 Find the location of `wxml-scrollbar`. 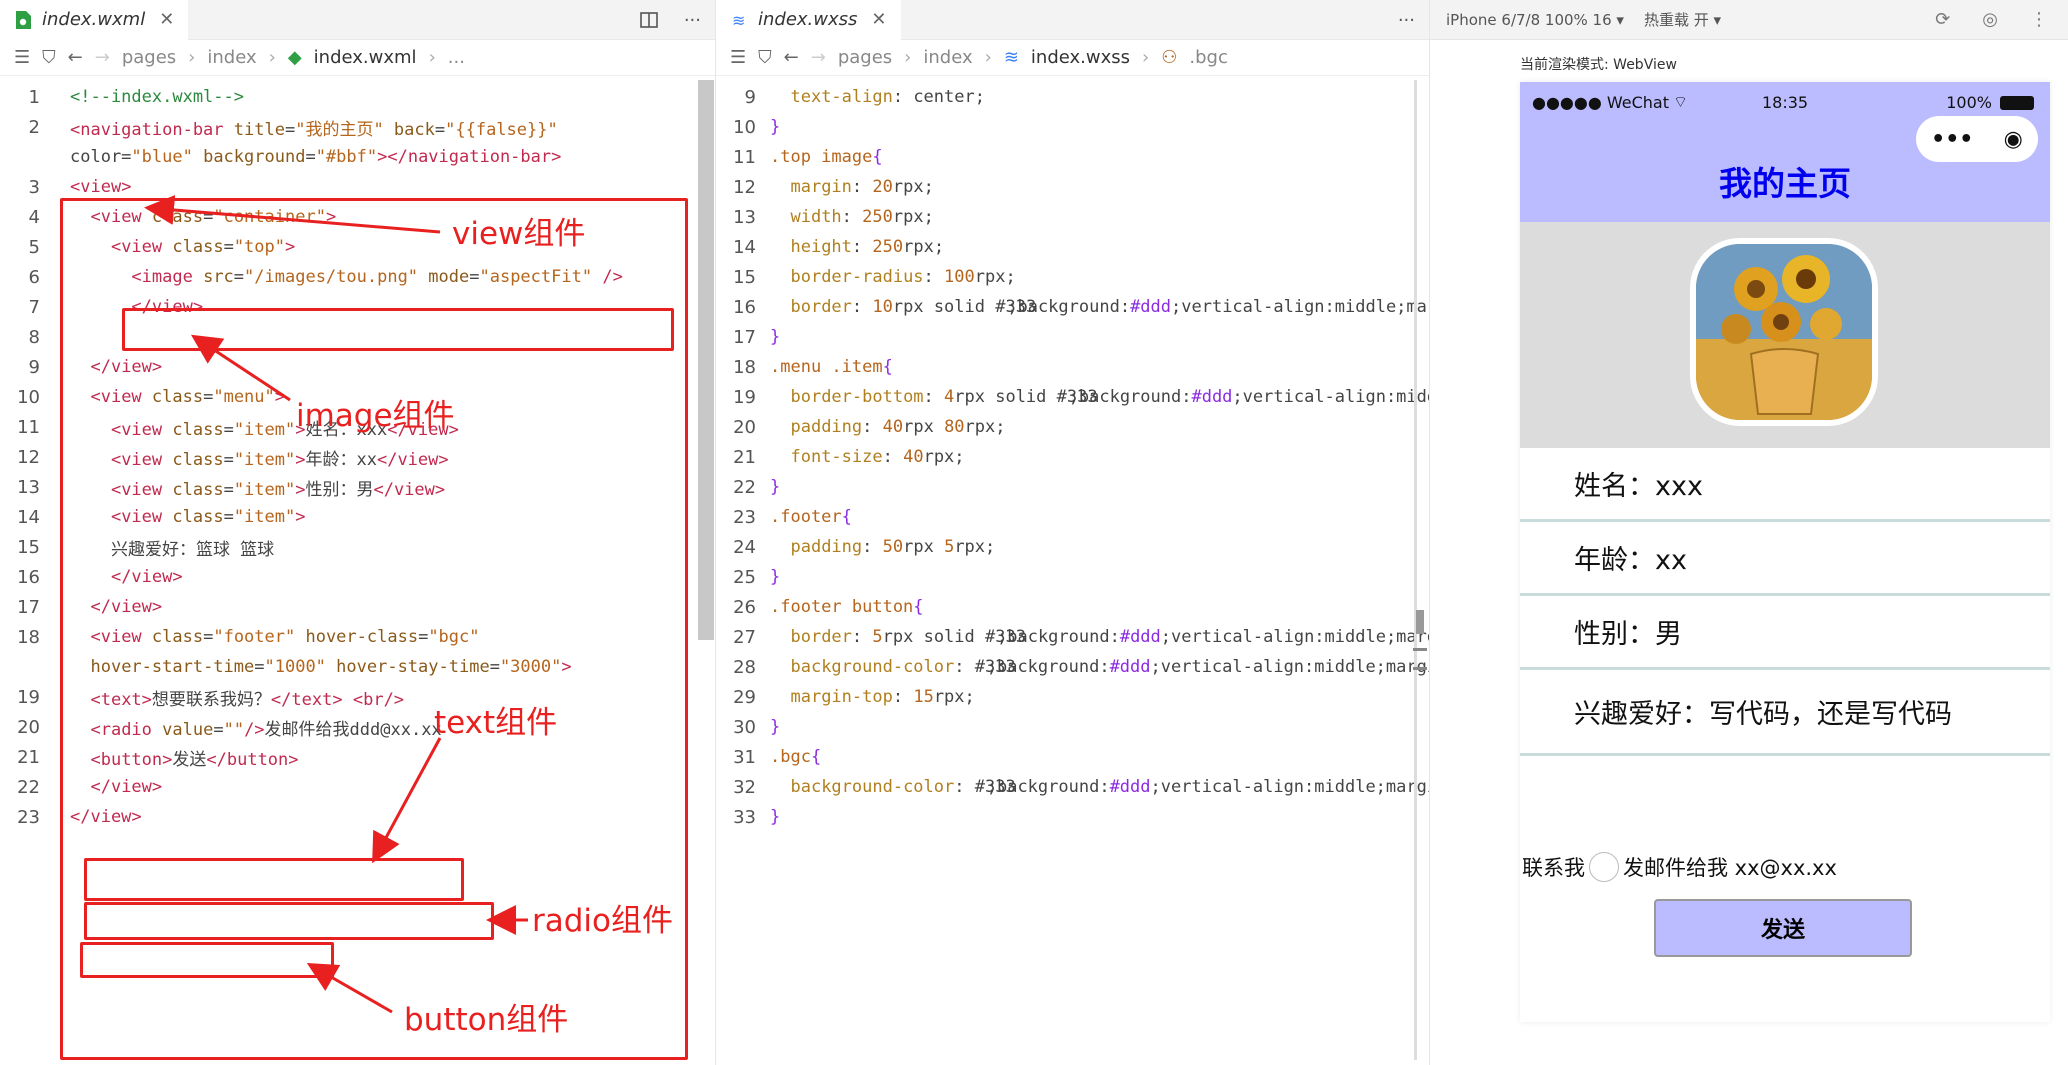

wxml-scrollbar is located at coordinates (706, 360).